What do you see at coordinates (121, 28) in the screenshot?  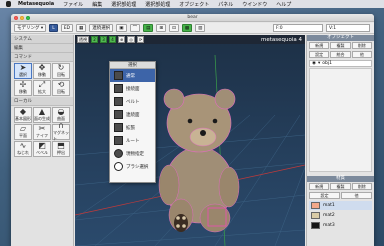 I see `select-all-icon: ▣` at bounding box center [121, 28].